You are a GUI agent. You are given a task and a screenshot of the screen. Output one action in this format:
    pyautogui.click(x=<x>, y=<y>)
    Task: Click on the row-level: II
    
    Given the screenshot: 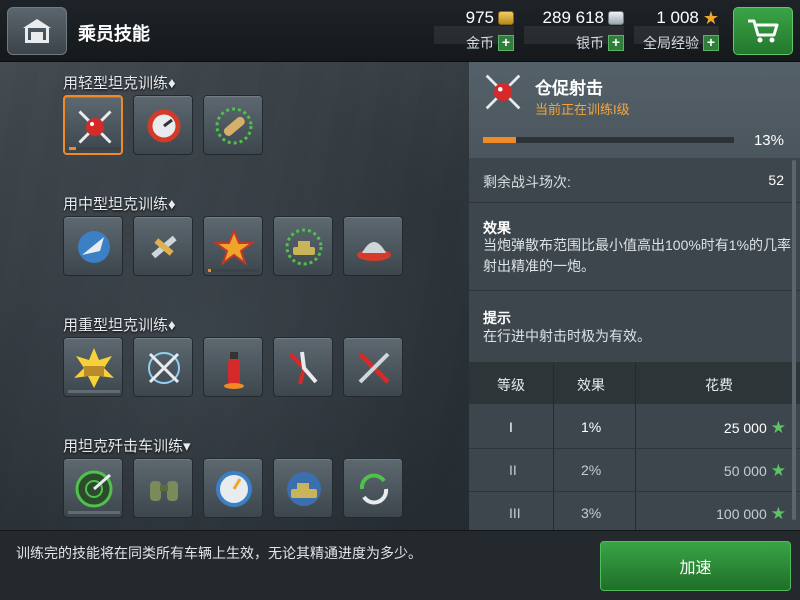 What is the action you would take?
    pyautogui.click(x=513, y=470)
    